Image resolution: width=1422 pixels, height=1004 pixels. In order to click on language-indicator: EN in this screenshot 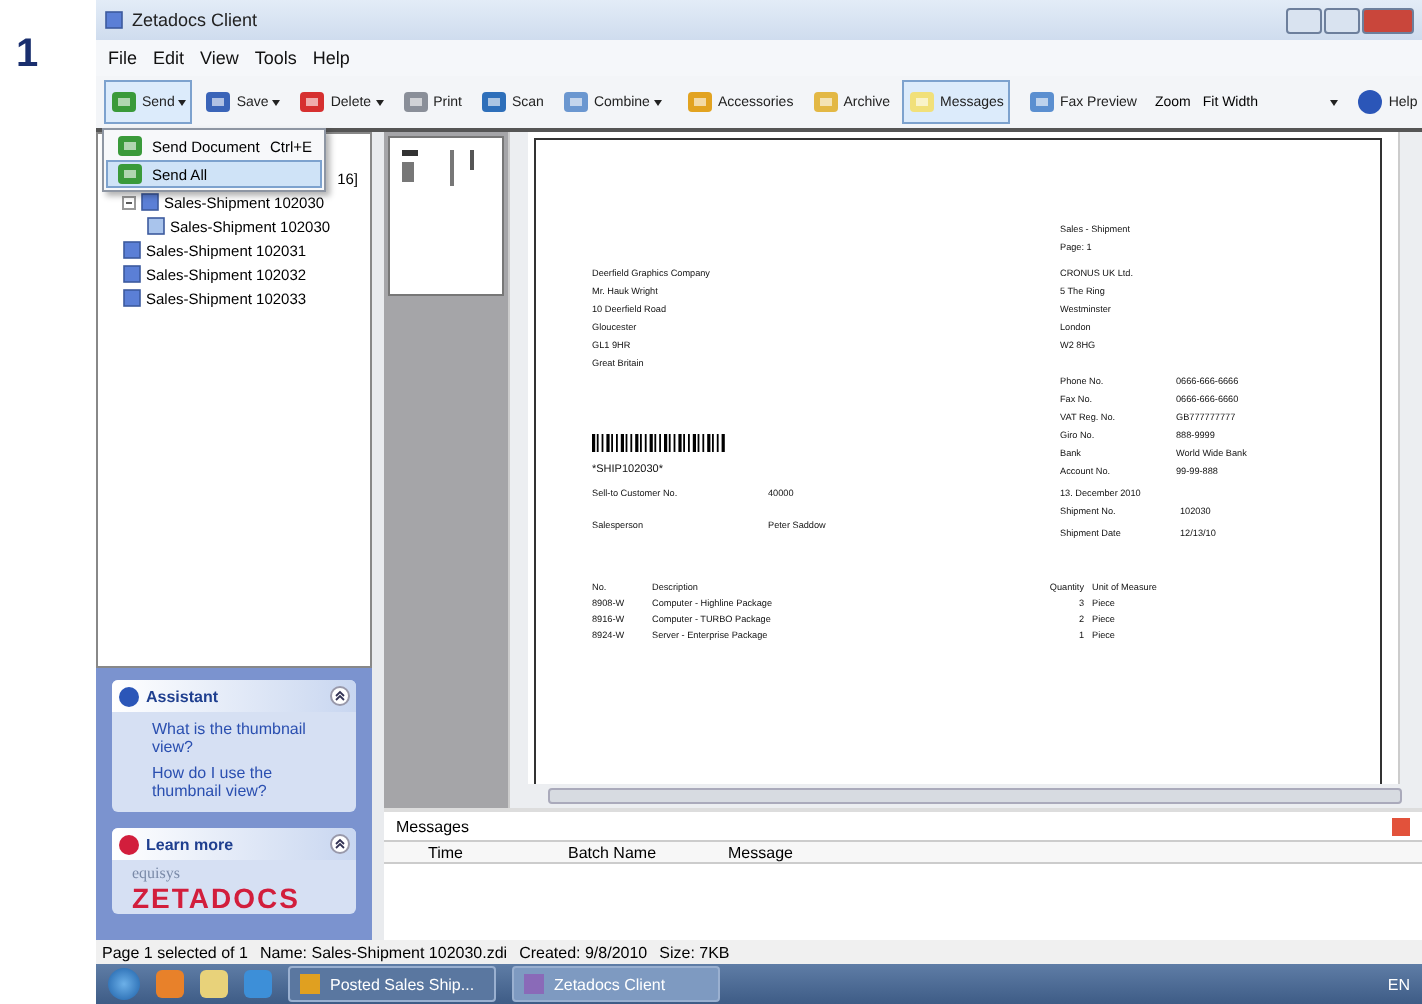, I will do `click(1398, 984)`.